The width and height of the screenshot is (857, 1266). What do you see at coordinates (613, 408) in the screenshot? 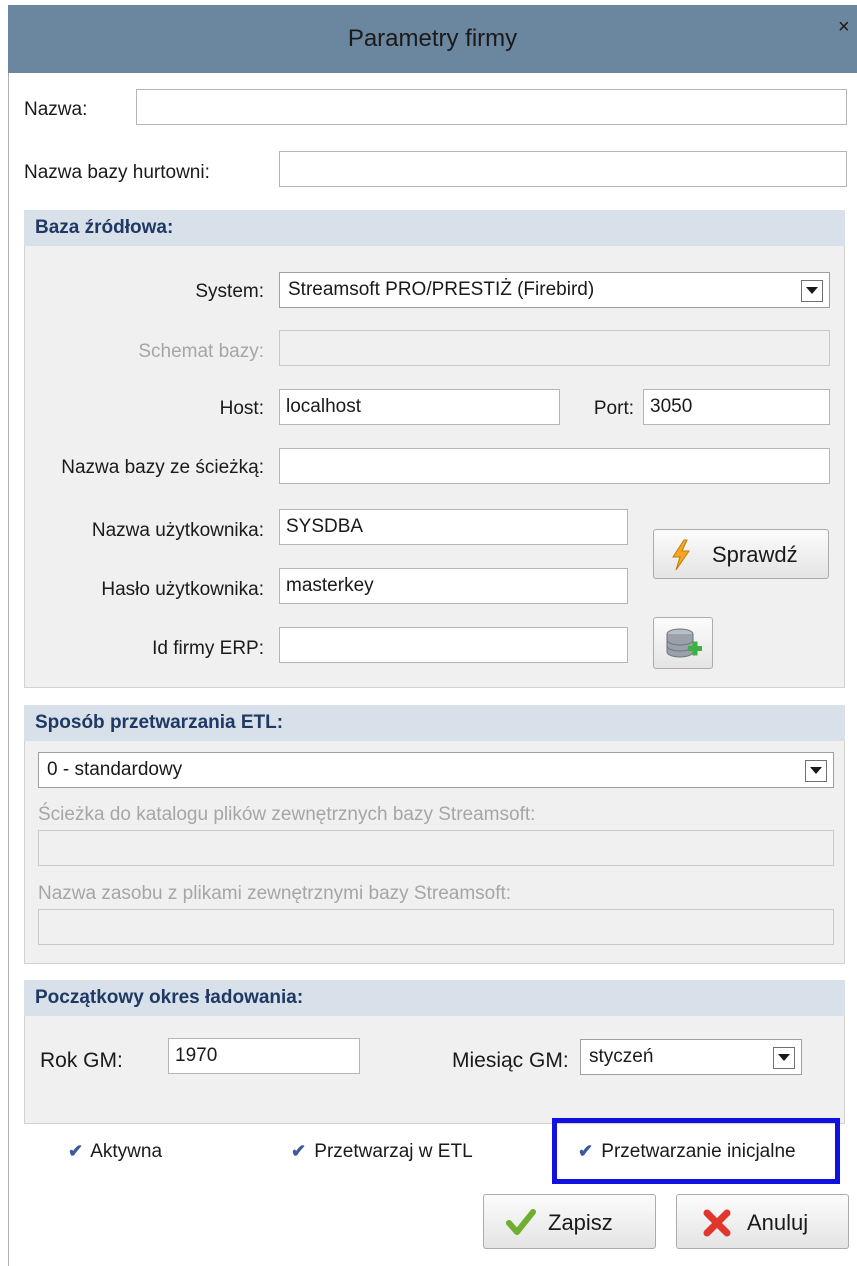
I see `port-label: Port:` at bounding box center [613, 408].